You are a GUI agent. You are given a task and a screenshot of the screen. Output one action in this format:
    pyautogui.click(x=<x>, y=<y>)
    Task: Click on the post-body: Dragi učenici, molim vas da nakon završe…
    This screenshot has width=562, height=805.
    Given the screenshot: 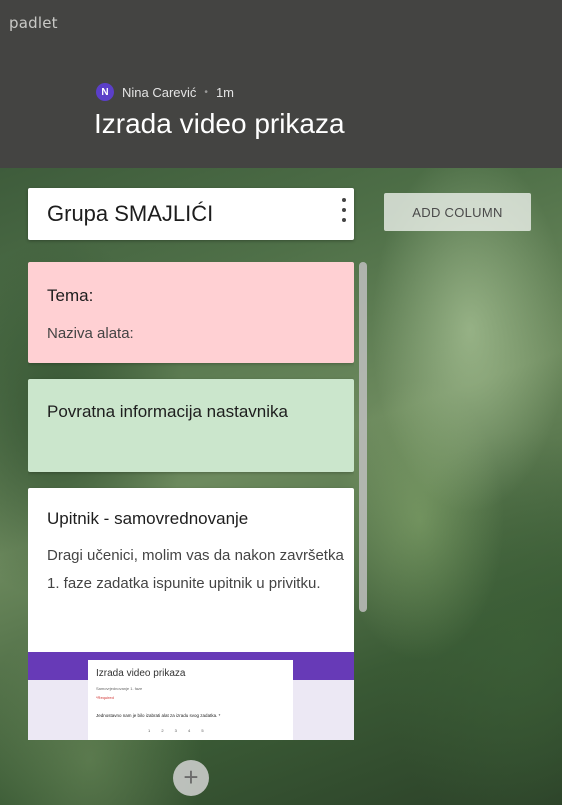 What is the action you would take?
    pyautogui.click(x=195, y=569)
    